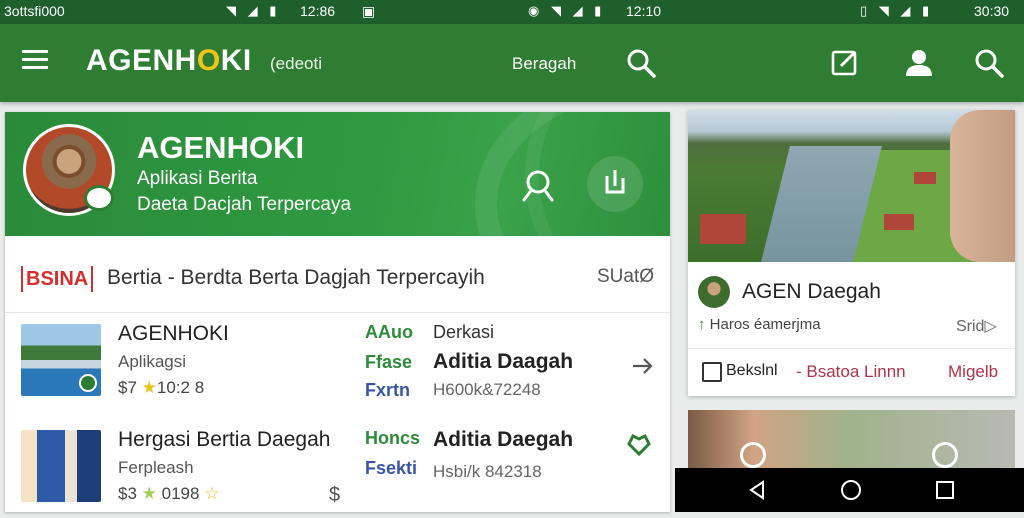 The image size is (1024, 518). Describe the element at coordinates (244, 204) in the screenshot. I see `hero-line-2: Daeta Dacjah Terpercaya` at that location.